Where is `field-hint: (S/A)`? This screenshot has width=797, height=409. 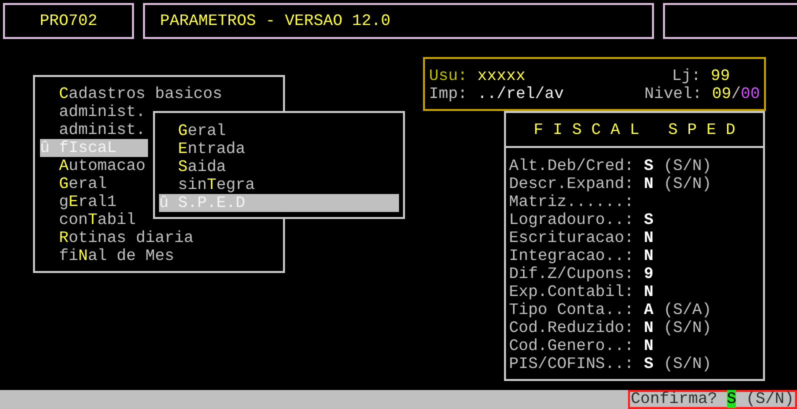 field-hint: (S/A) is located at coordinates (687, 310).